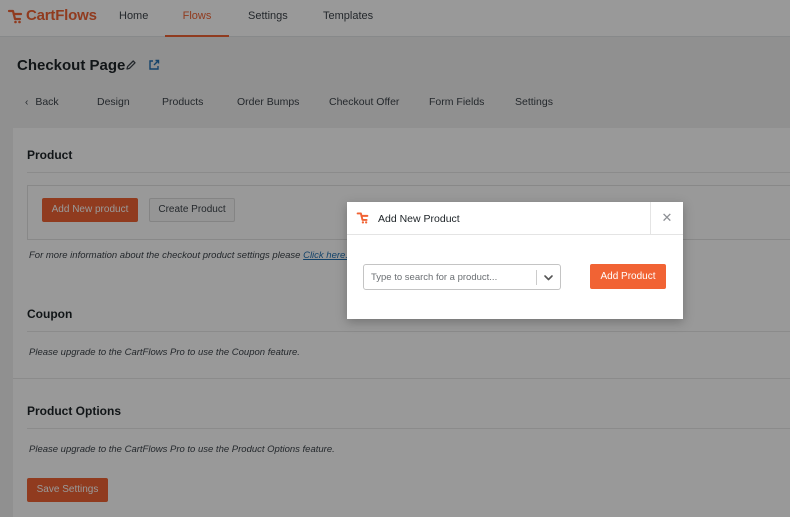 This screenshot has width=790, height=517. Describe the element at coordinates (666, 218) in the screenshot. I see `close-icon: ✕` at that location.